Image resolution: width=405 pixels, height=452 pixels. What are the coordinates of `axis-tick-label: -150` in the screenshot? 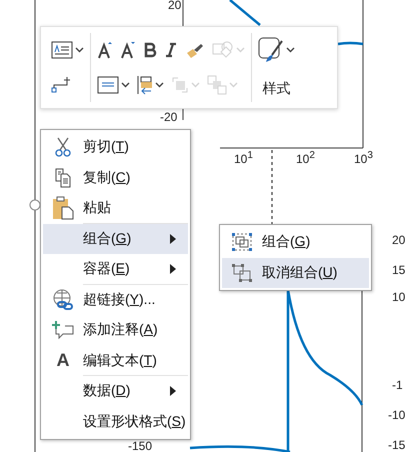 It's located at (140, 446).